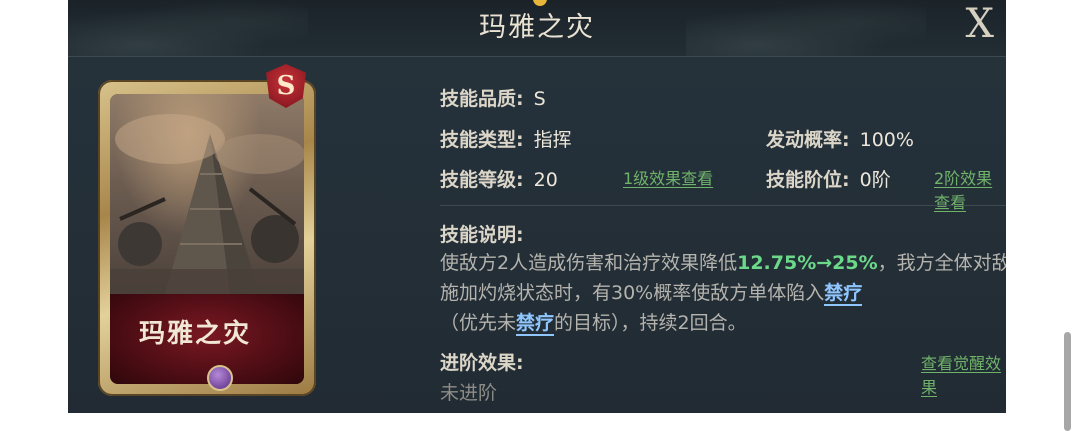 This screenshot has height=431, width=1080. I want to click on skill-quality-label: 技能品质:, so click(482, 99).